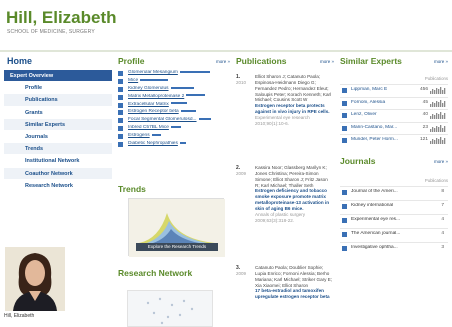  I want to click on profile-concept-item: Inbred C57BL Mice, so click(174, 129).